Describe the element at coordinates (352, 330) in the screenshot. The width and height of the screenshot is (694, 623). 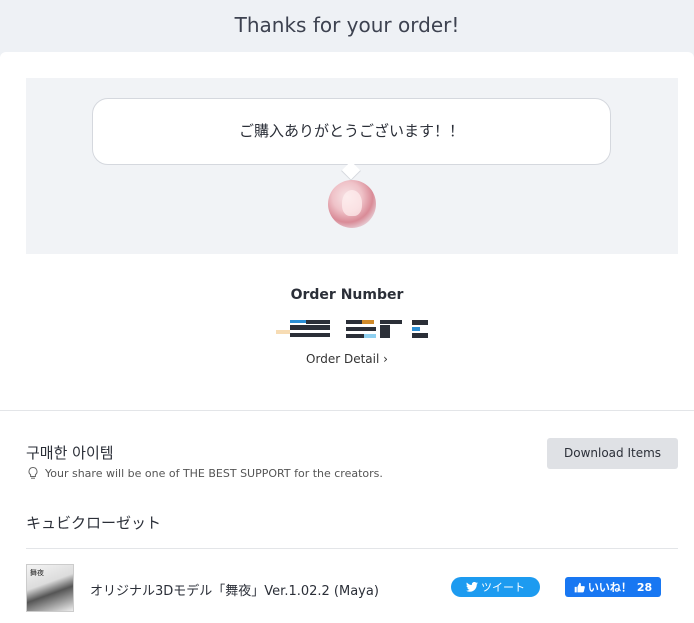
I see `order-number-redacted` at that location.